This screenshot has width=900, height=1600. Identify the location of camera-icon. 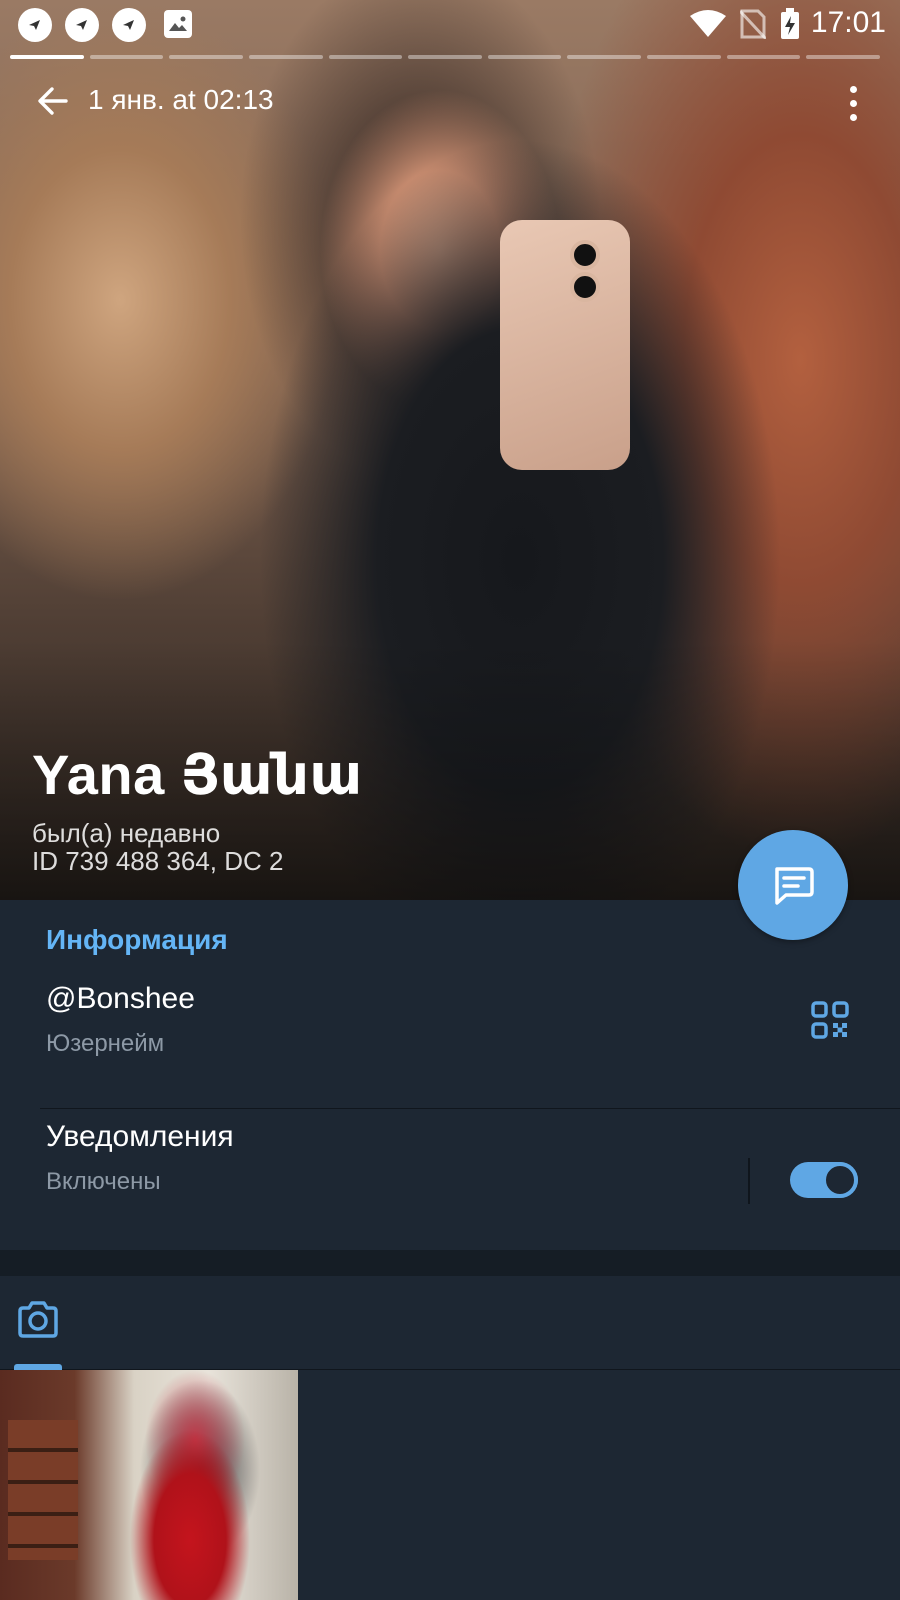
(38, 1320).